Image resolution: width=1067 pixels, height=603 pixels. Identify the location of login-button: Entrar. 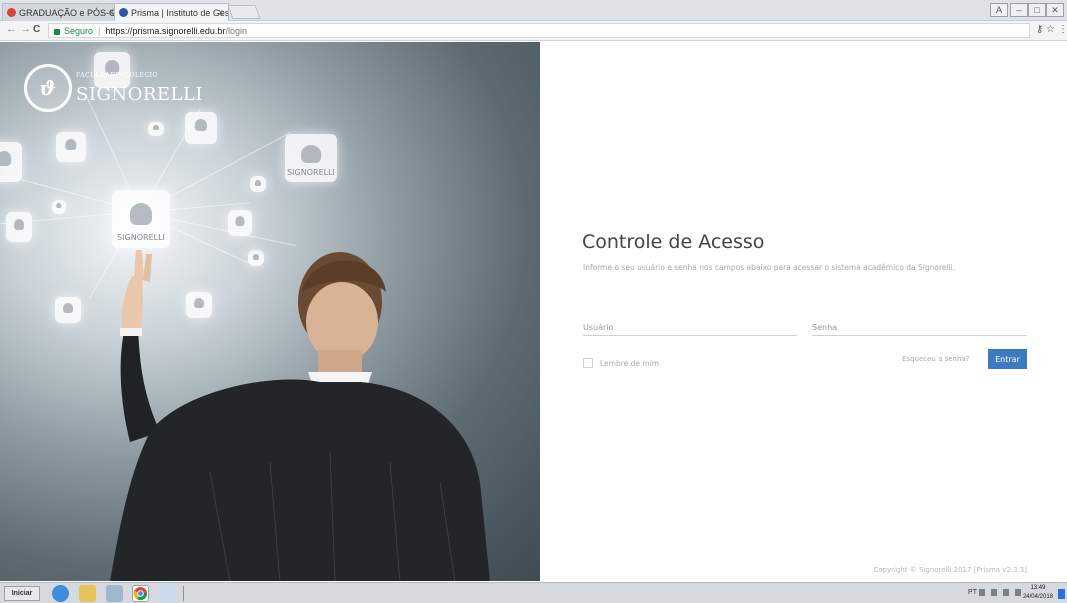
(1007, 359).